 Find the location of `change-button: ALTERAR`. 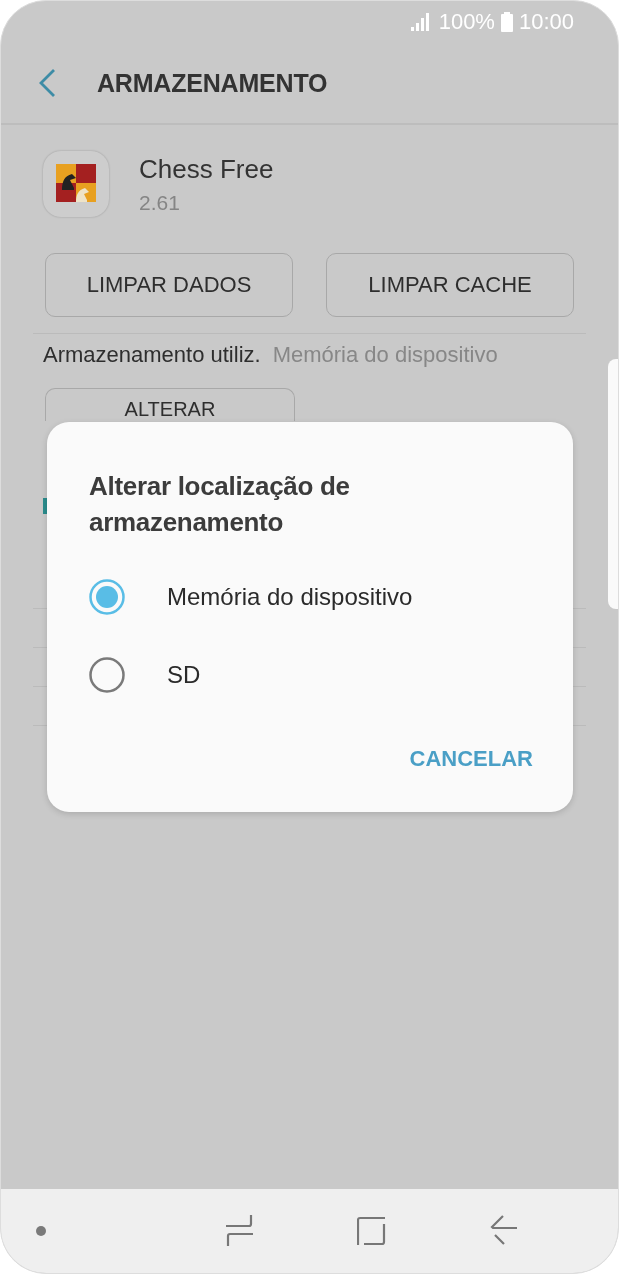

change-button: ALTERAR is located at coordinates (170, 404).